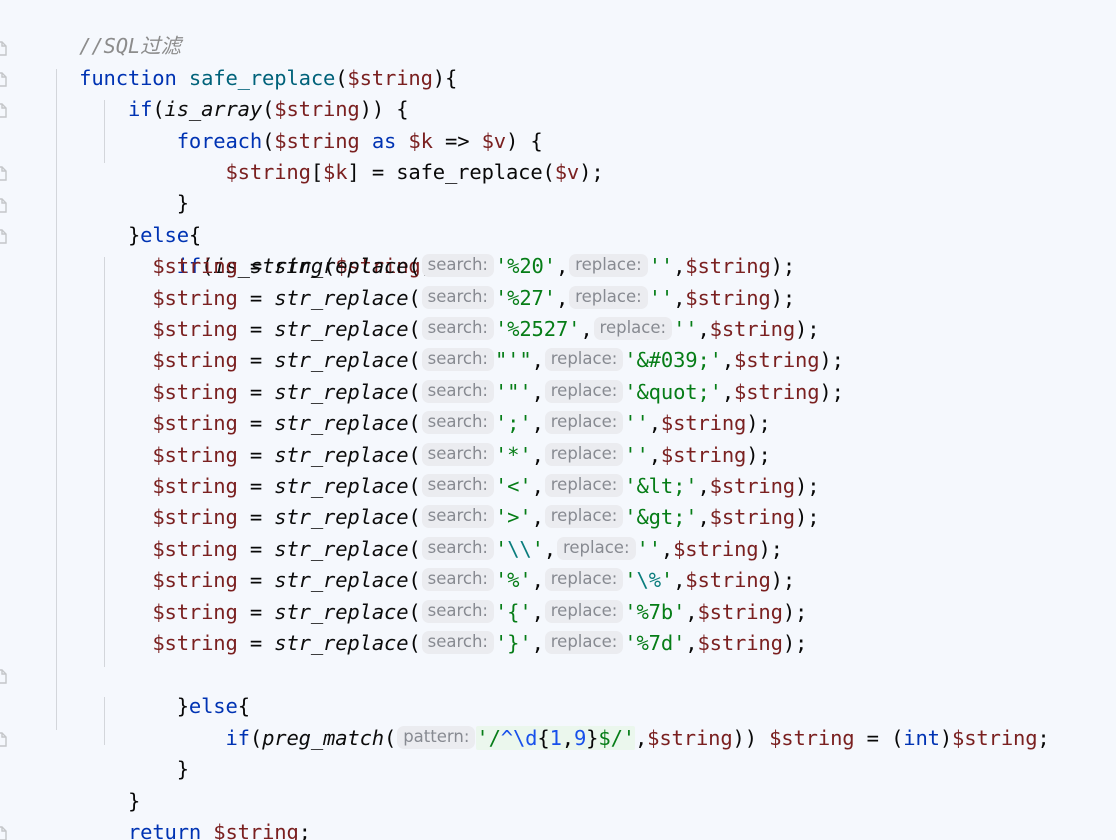 The height and width of the screenshot is (840, 1116). Describe the element at coordinates (921, 737) in the screenshot. I see `keyword-int-cast: int` at that location.